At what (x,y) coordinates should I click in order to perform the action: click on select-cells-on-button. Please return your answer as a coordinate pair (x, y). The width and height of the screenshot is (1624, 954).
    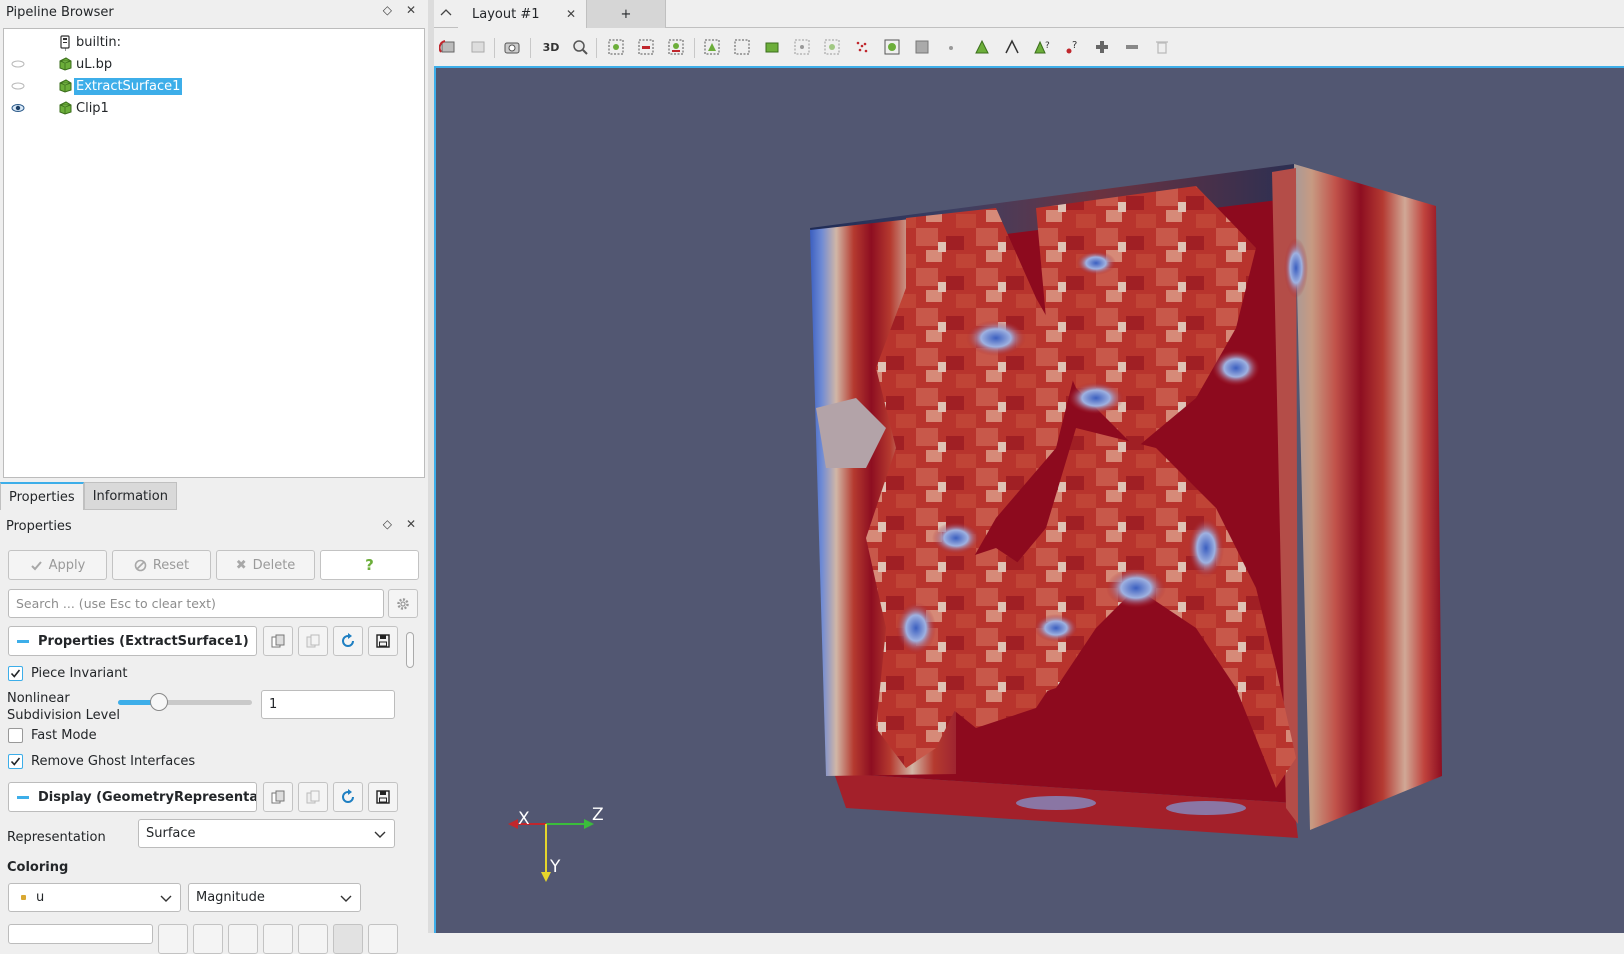
    Looking at the image, I should click on (616, 47).